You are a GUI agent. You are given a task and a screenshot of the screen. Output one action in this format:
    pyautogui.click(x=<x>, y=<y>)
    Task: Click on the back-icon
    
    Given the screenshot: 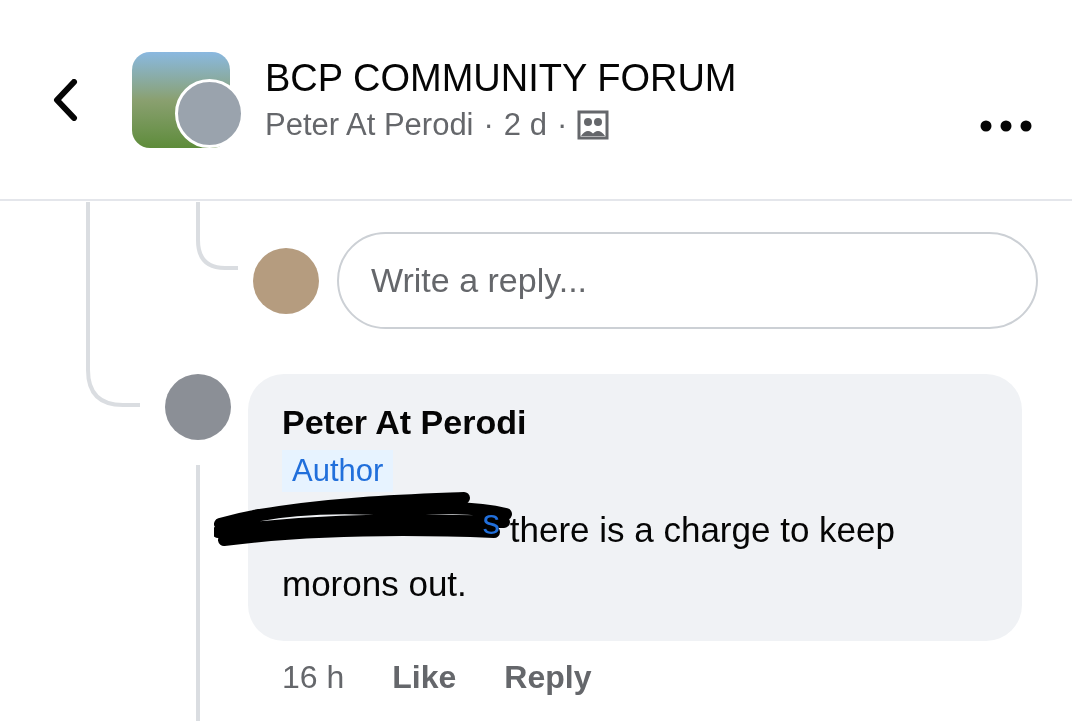 What is the action you would take?
    pyautogui.click(x=65, y=99)
    